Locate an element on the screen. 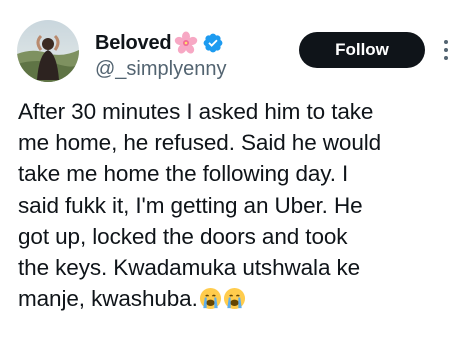 The width and height of the screenshot is (468, 356). verified-badge-icon is located at coordinates (213, 43).